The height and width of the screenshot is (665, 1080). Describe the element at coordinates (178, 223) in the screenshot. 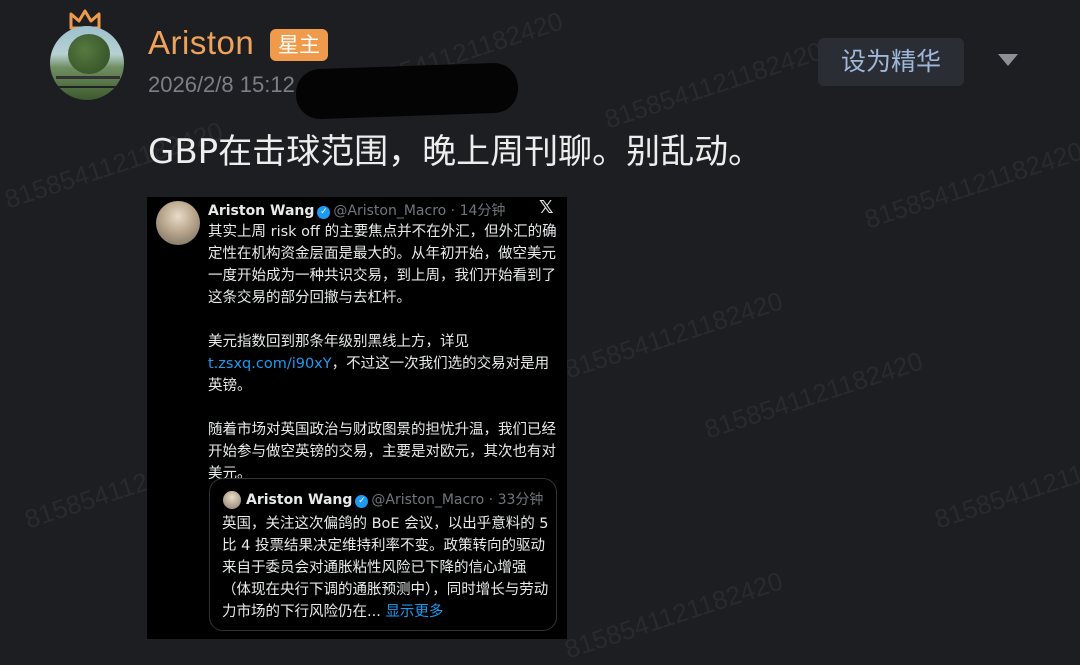

I see `tweet-avatar` at that location.